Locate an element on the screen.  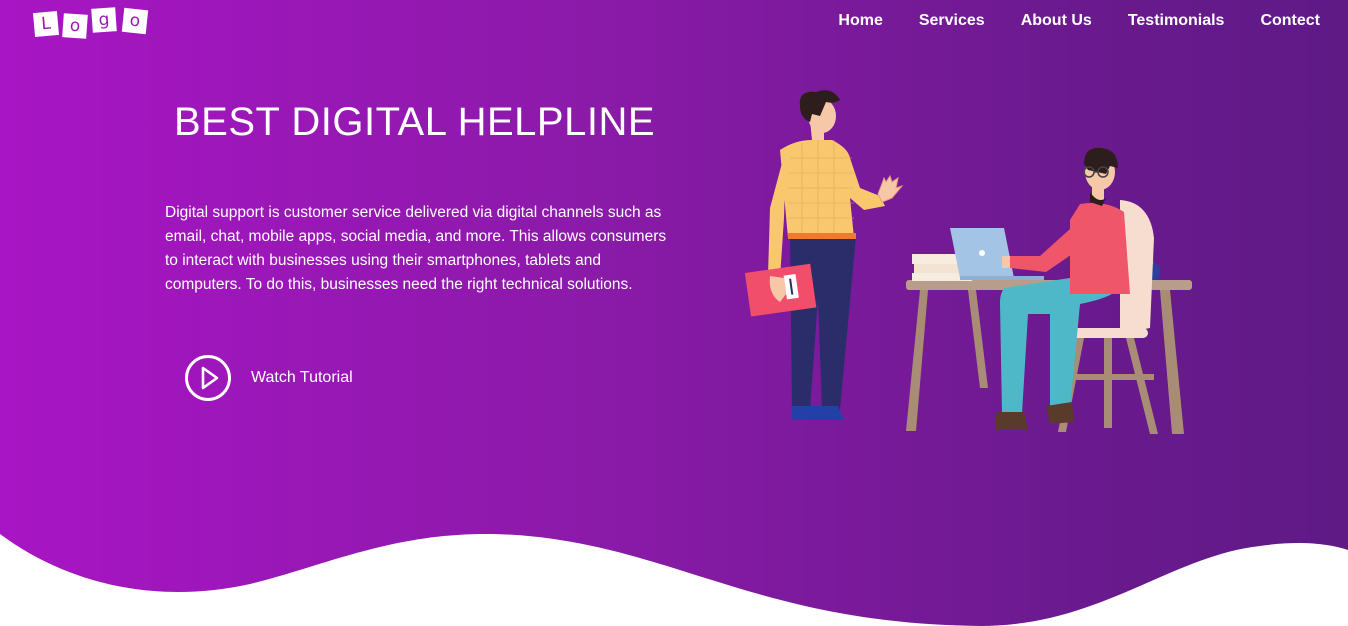
watch-tutorial-button: Watch Tutorial is located at coordinates (268, 378).